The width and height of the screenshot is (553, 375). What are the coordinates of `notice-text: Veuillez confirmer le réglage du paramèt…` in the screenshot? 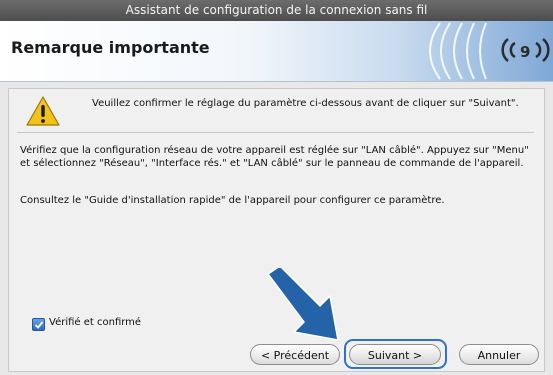 It's located at (305, 103).